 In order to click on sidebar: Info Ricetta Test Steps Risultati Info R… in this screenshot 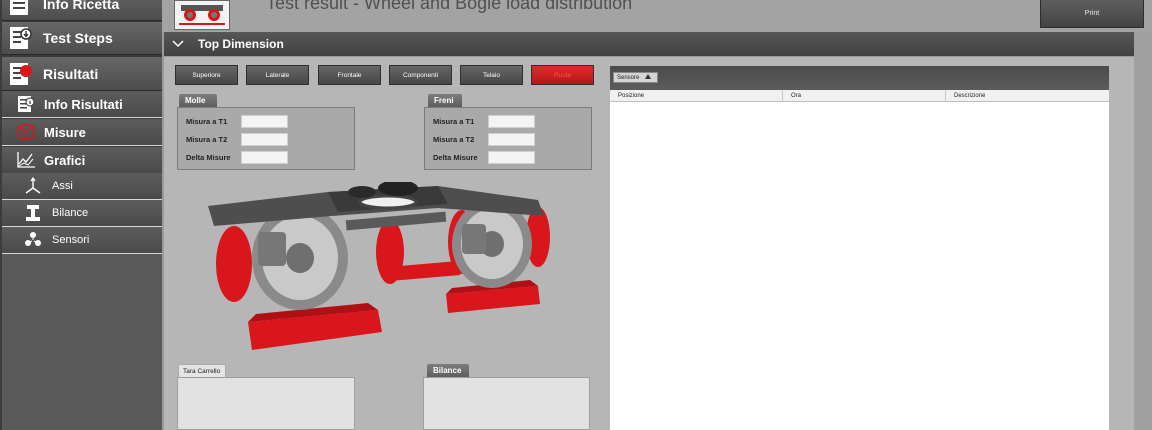, I will do `click(81, 215)`.